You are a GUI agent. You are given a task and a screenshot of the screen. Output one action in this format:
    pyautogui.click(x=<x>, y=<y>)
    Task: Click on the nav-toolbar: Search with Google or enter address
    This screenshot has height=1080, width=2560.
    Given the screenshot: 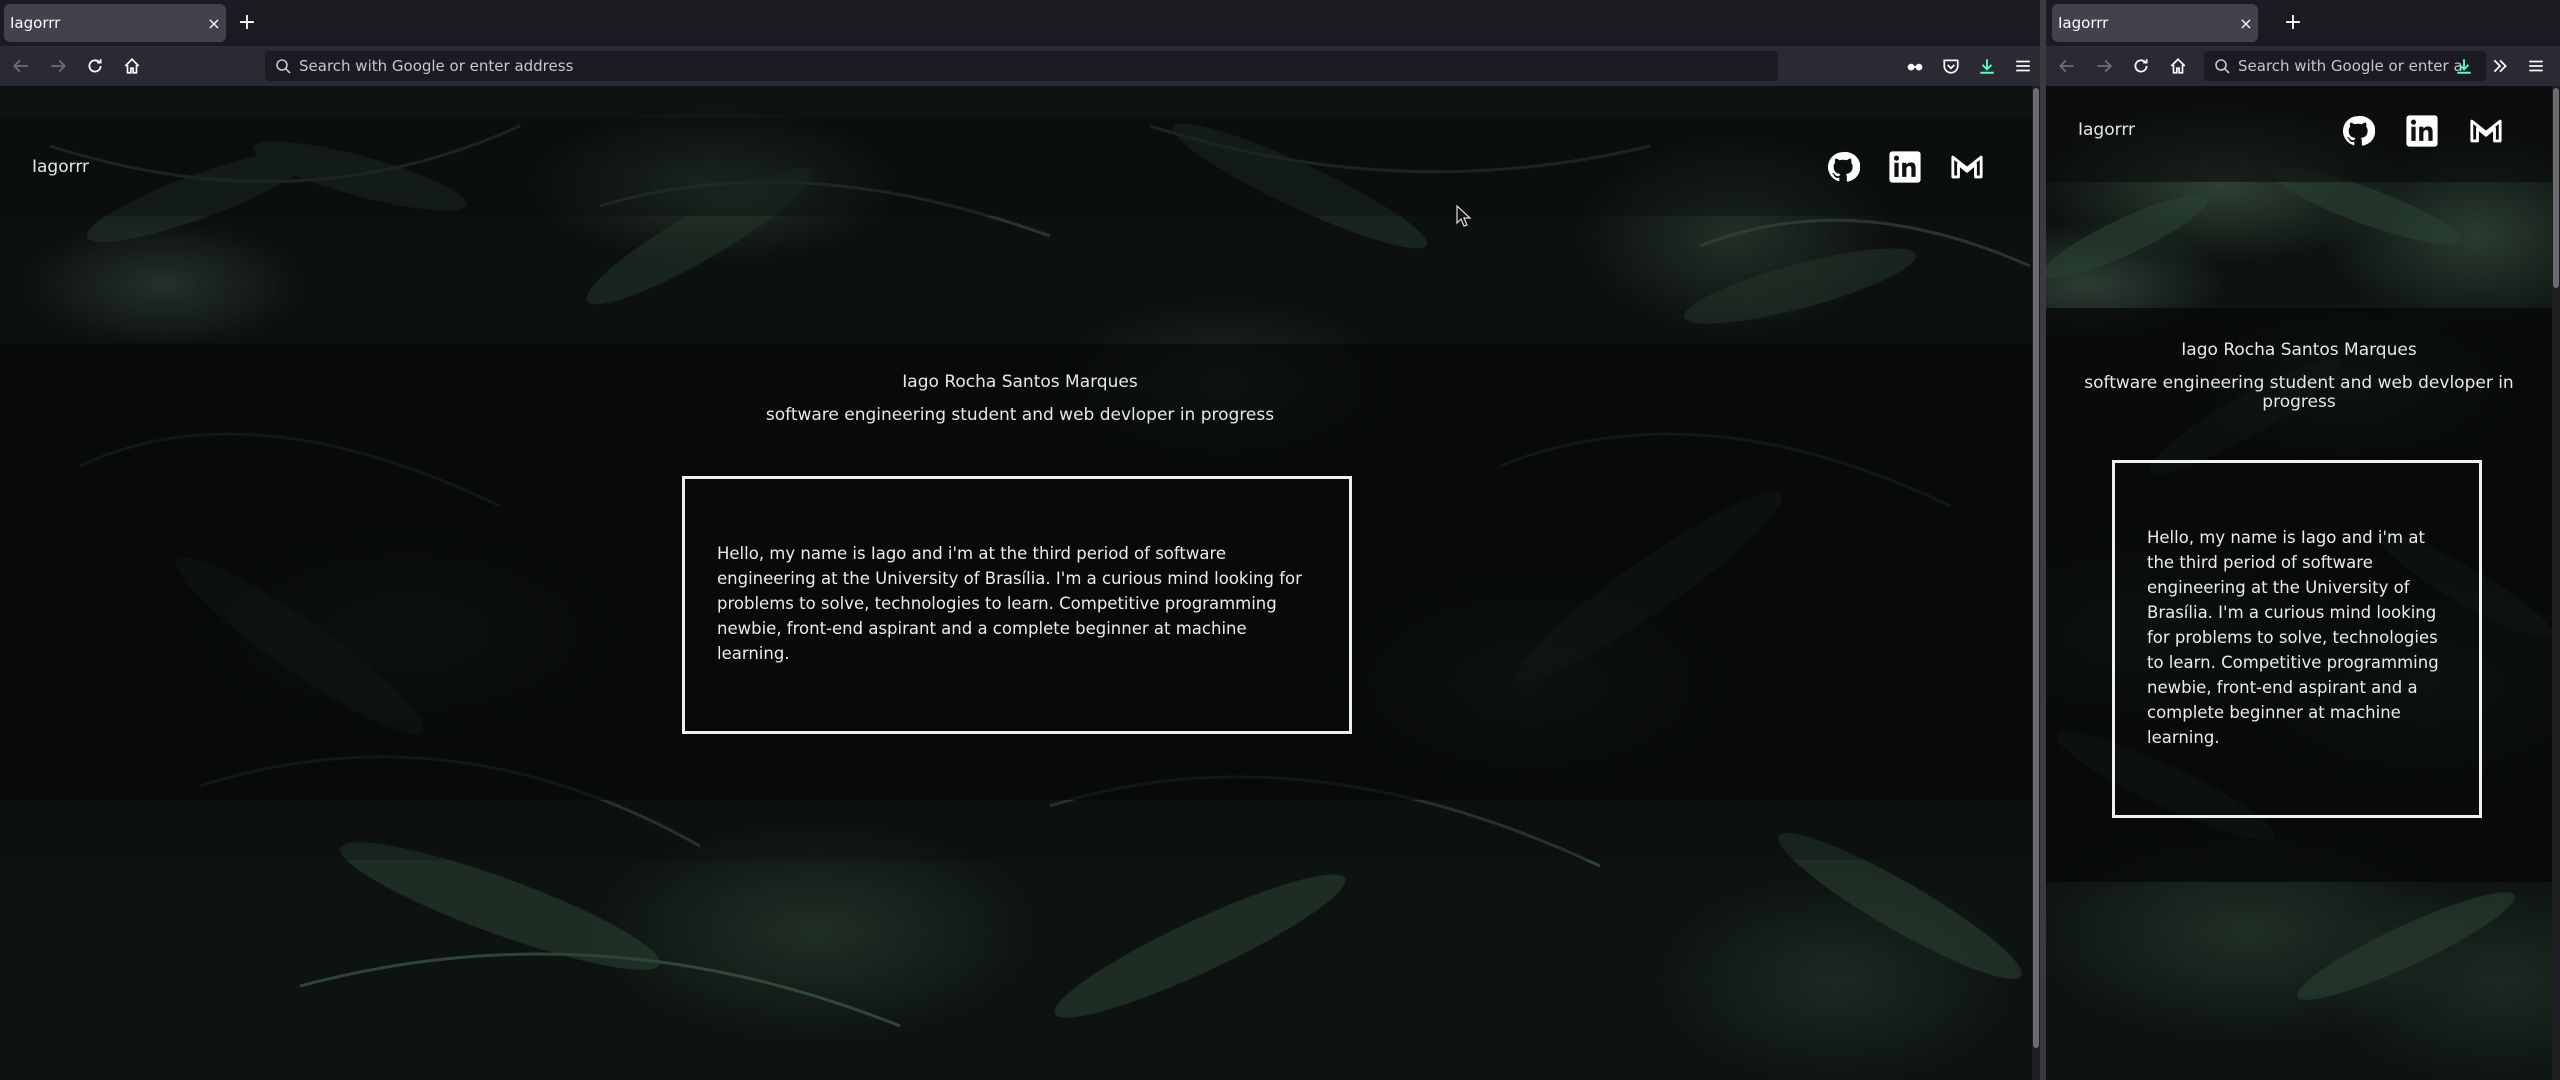 What is the action you would take?
    pyautogui.click(x=1020, y=66)
    